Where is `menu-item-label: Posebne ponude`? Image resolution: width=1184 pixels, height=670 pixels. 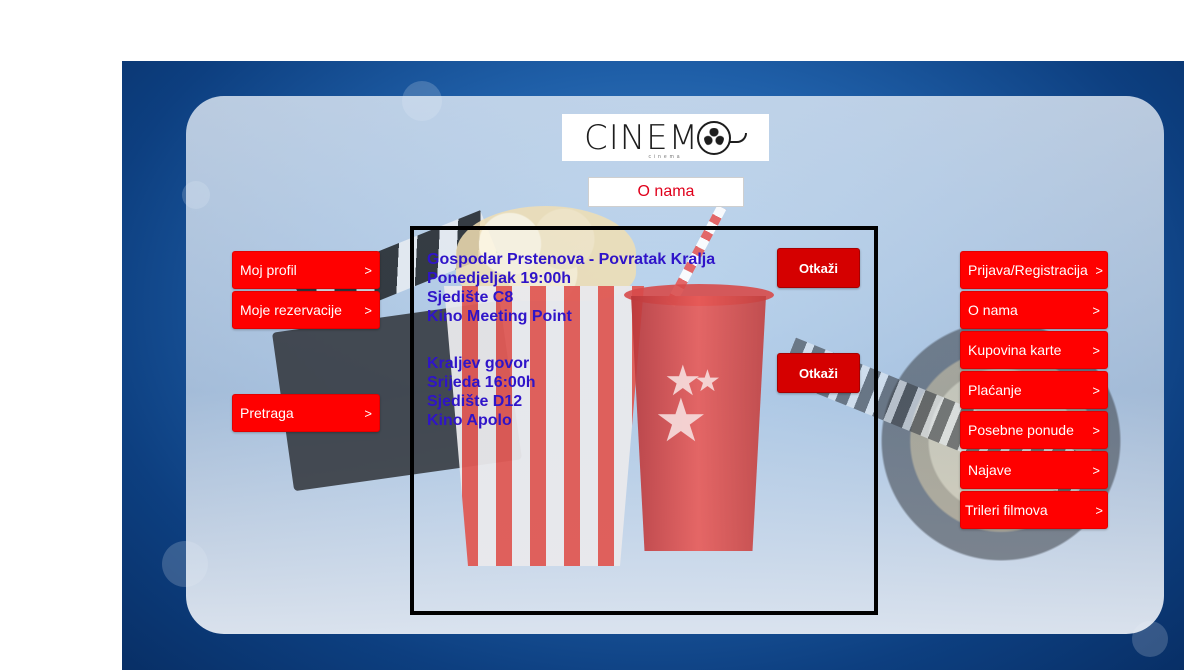 menu-item-label: Posebne ponude is located at coordinates (1021, 430).